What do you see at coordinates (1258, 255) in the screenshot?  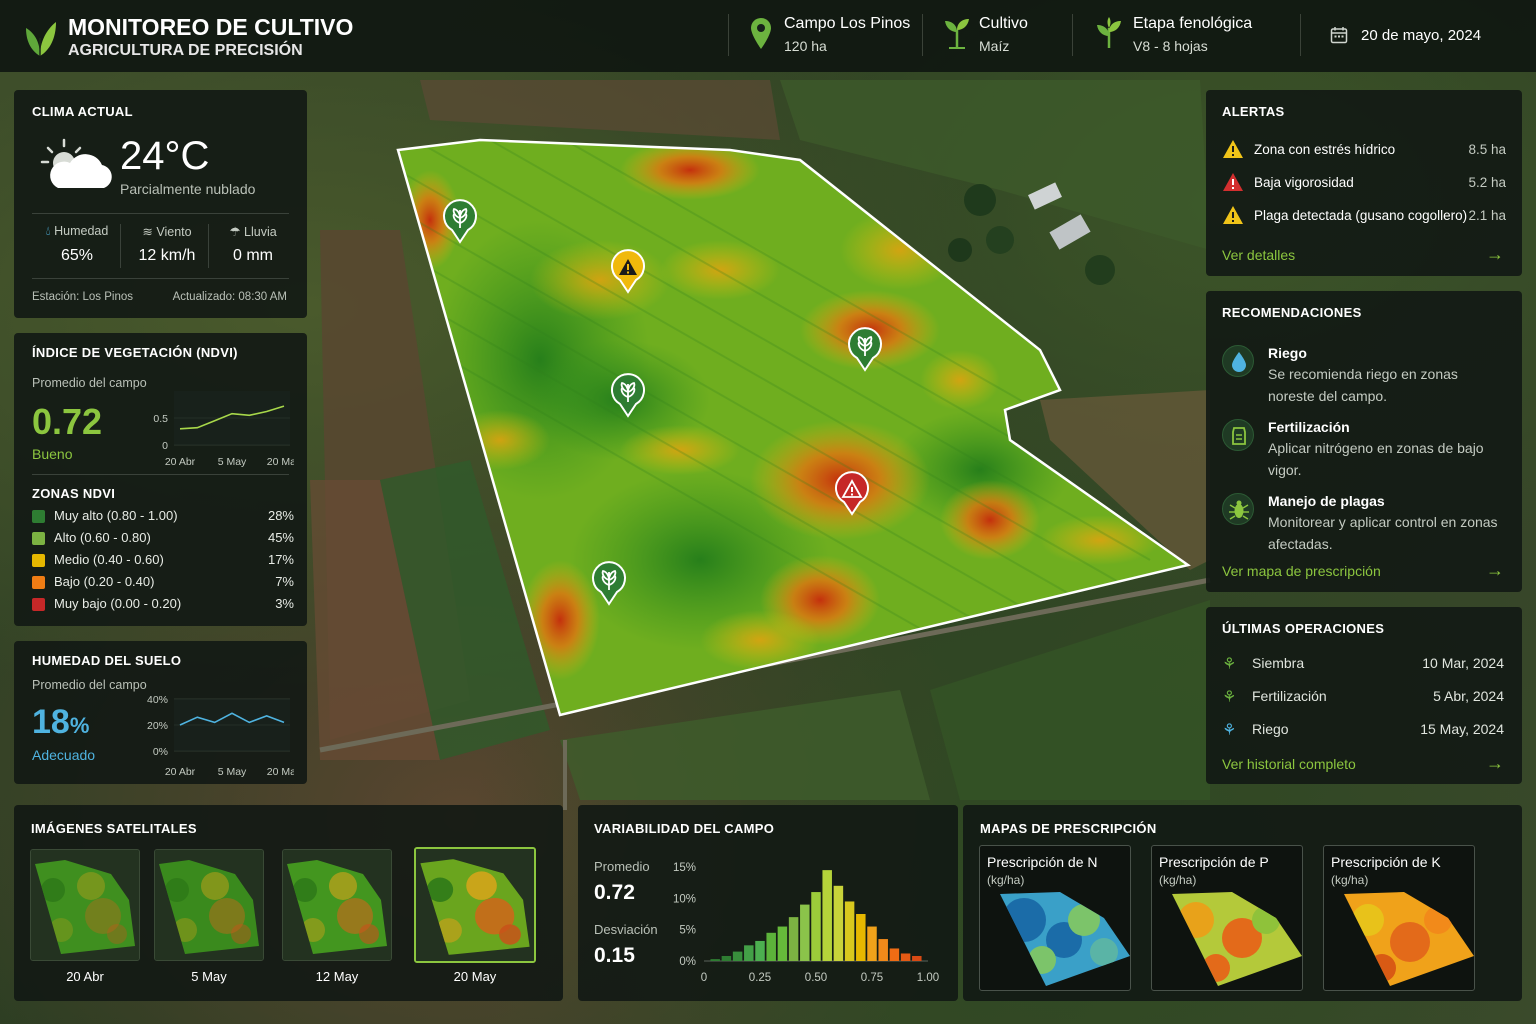 I see `alerts-details-link: Ver detalles` at bounding box center [1258, 255].